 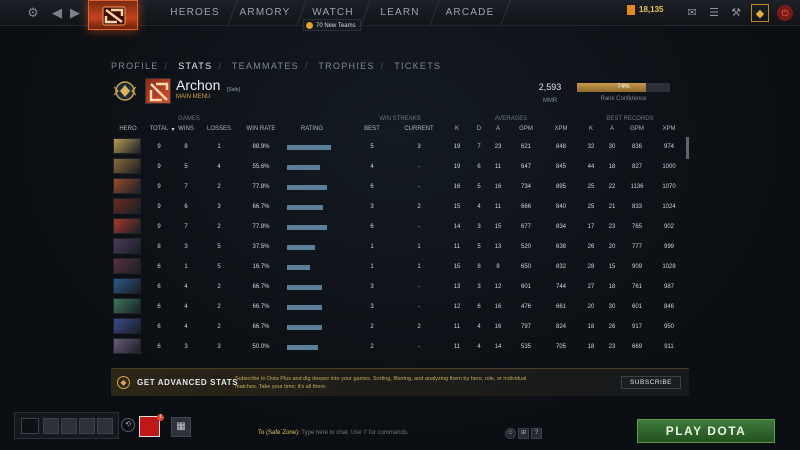 What do you see at coordinates (159, 247) in the screenshot?
I see `cell-total: 8` at bounding box center [159, 247].